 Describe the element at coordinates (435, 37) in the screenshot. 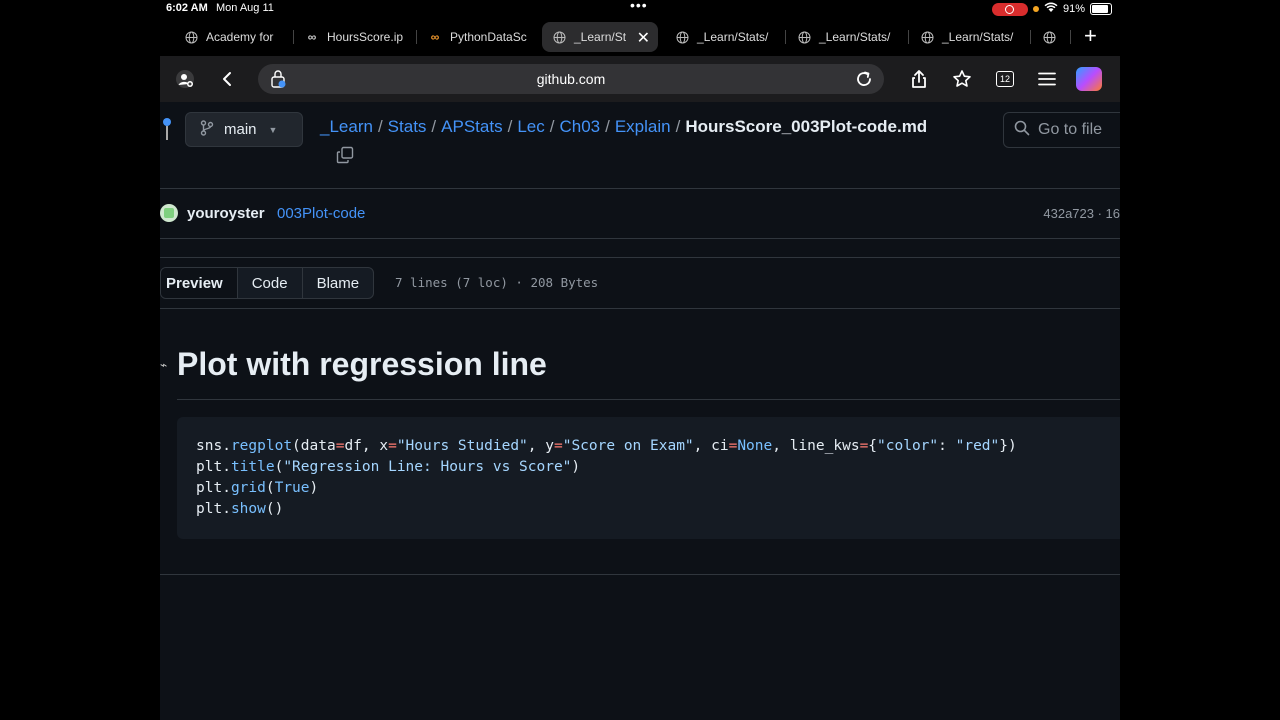

I see `colab-icon: ∞` at that location.